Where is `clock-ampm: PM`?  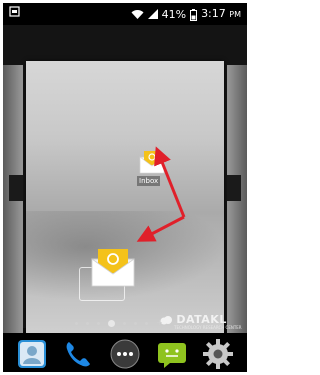
clock-ampm: PM is located at coordinates (235, 14).